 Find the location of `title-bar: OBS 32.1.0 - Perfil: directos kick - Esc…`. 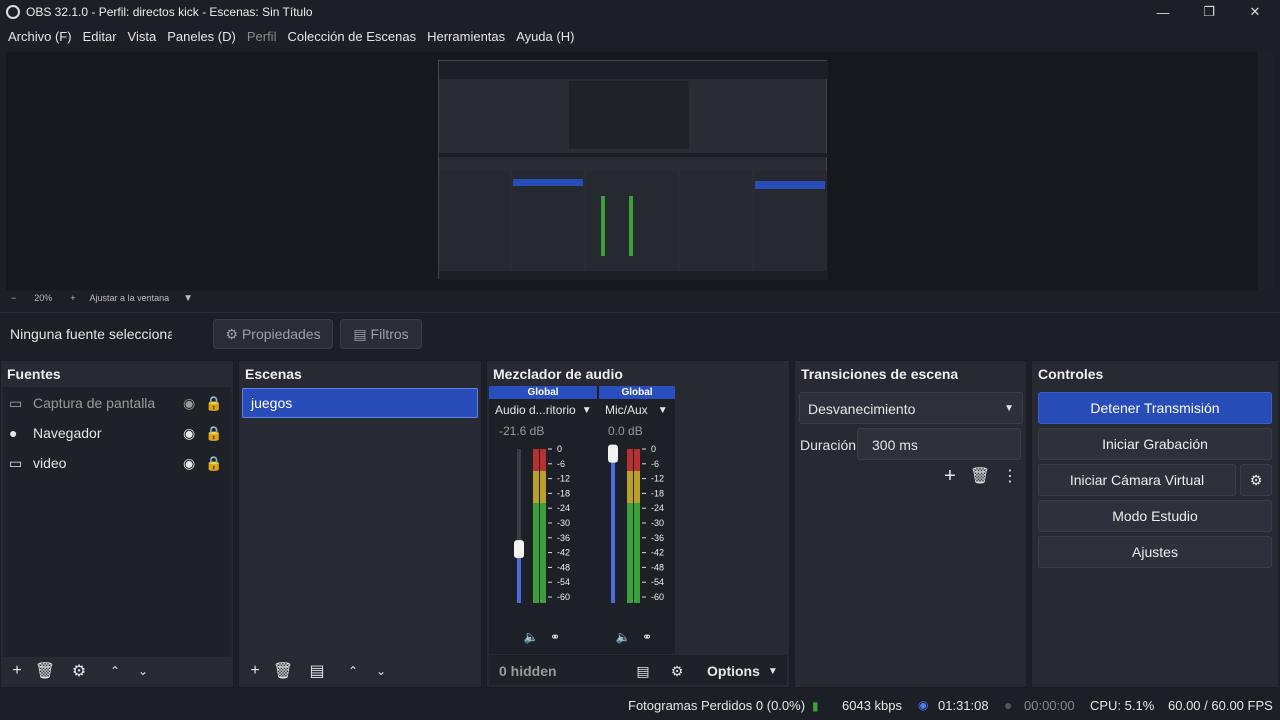

title-bar: OBS 32.1.0 - Perfil: directos kick - Esc… is located at coordinates (640, 12).